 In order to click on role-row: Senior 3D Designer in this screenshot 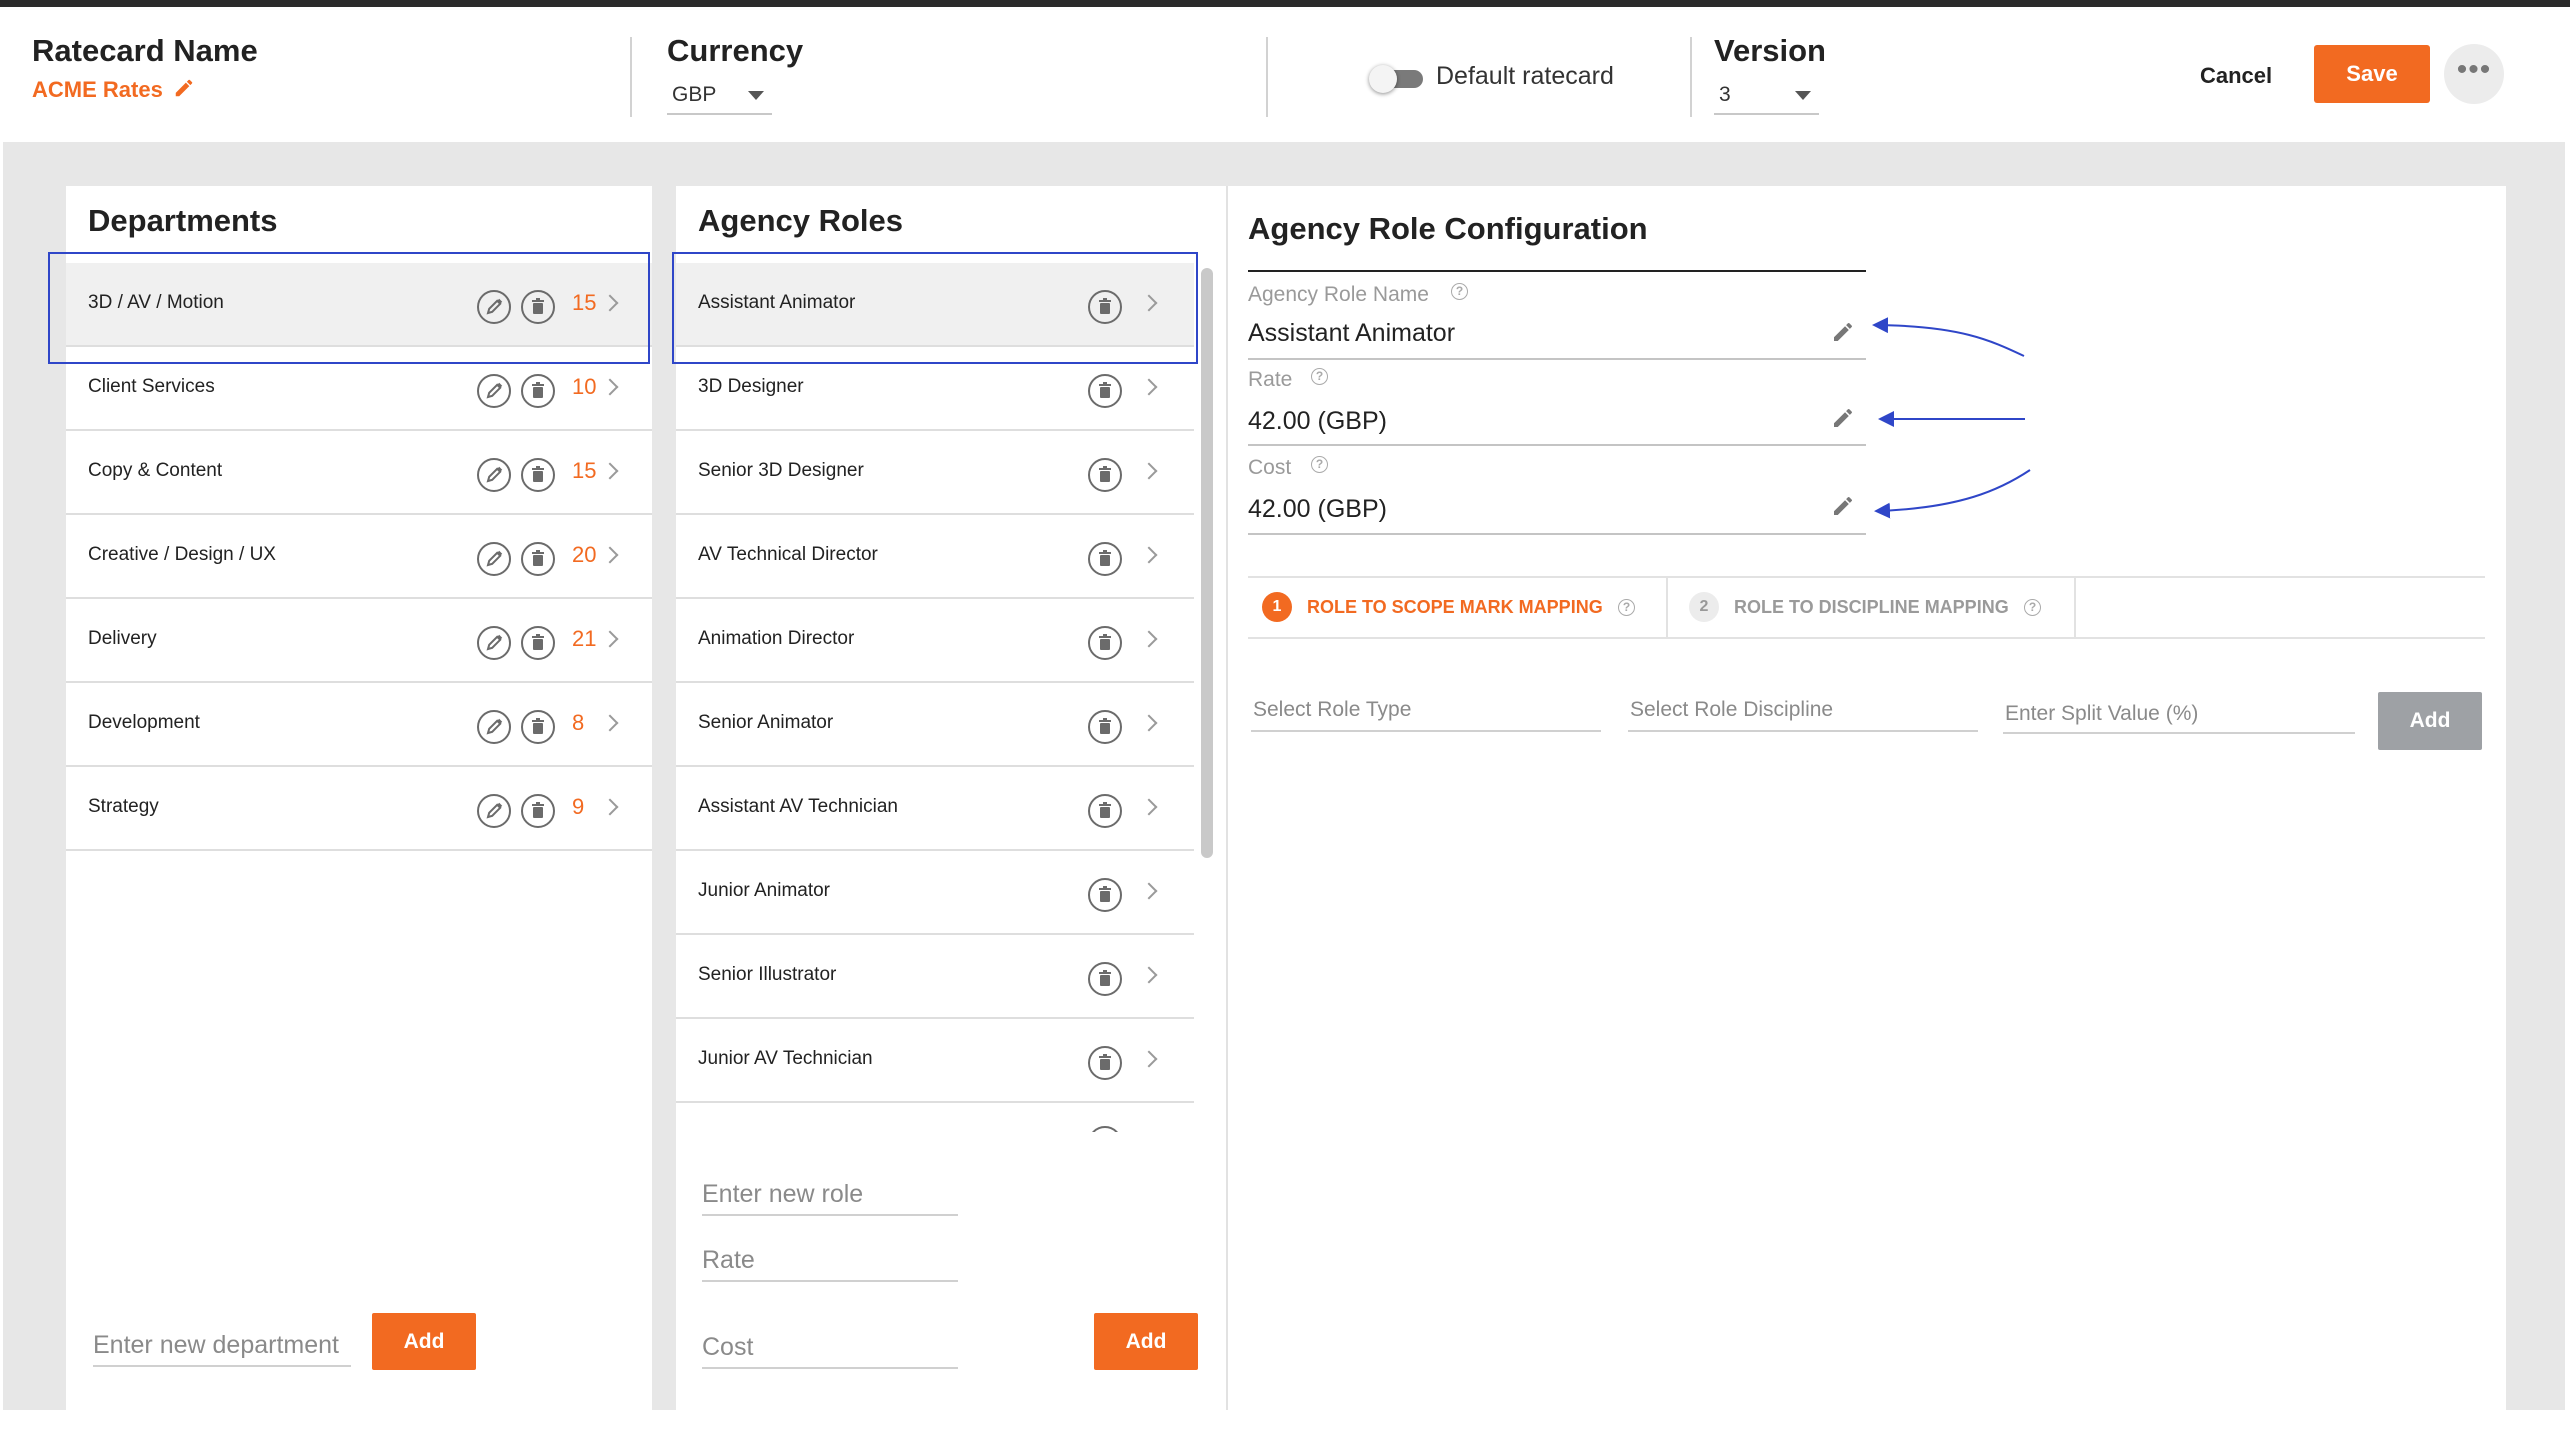, I will do `click(935, 473)`.